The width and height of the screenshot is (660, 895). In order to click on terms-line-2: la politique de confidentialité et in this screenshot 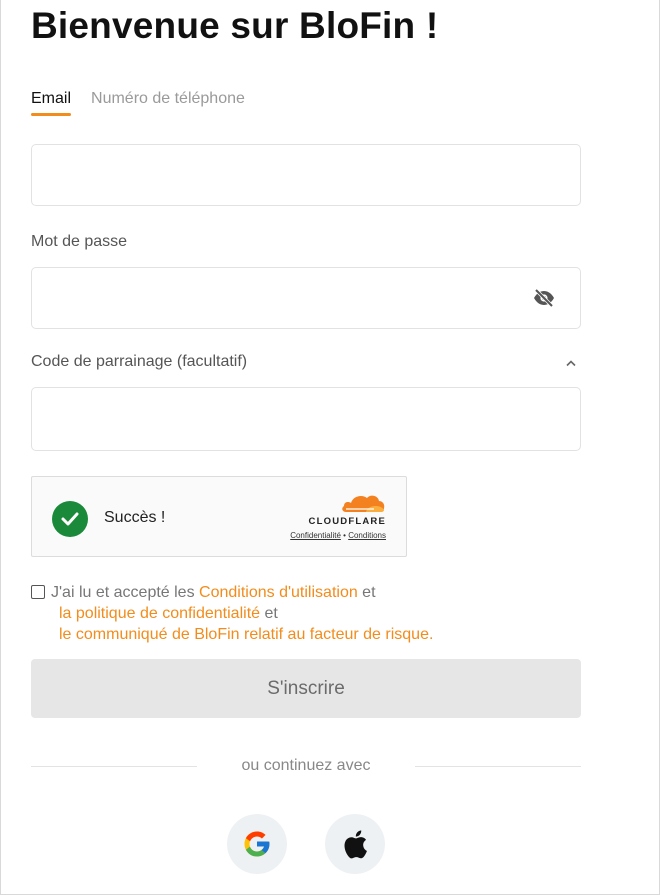, I will do `click(168, 613)`.